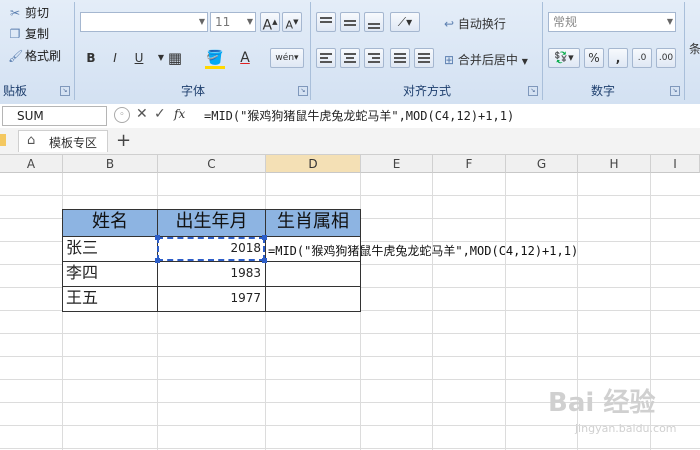 The image size is (700, 450). I want to click on orientation-button: ⟋▾, so click(405, 22).